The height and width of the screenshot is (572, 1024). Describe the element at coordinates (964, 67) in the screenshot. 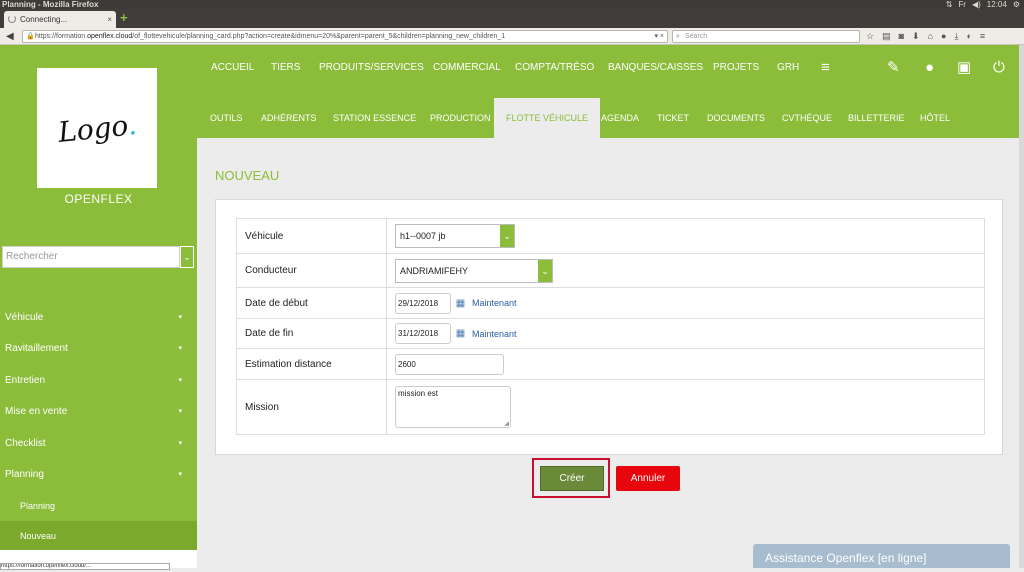

I see `printer-icon: ▣` at that location.